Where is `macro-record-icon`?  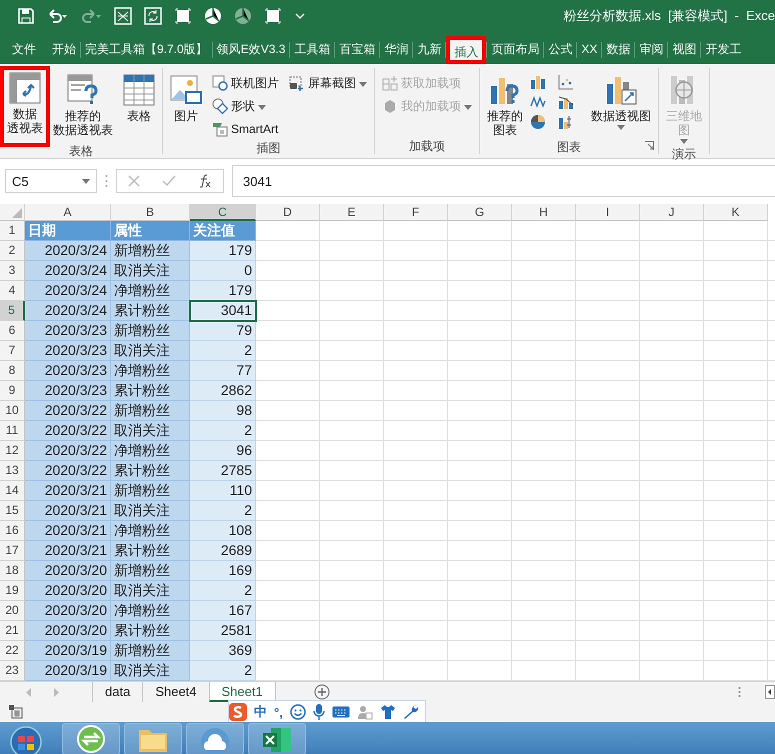
macro-record-icon is located at coordinates (16, 712).